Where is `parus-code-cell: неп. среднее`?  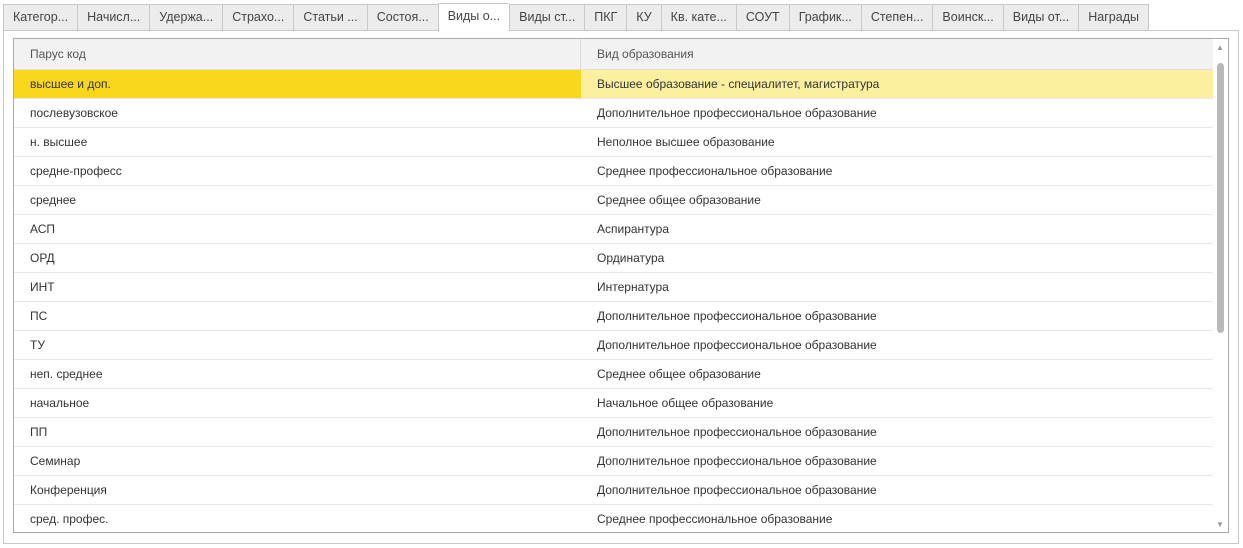 parus-code-cell: неп. среднее is located at coordinates (297, 374).